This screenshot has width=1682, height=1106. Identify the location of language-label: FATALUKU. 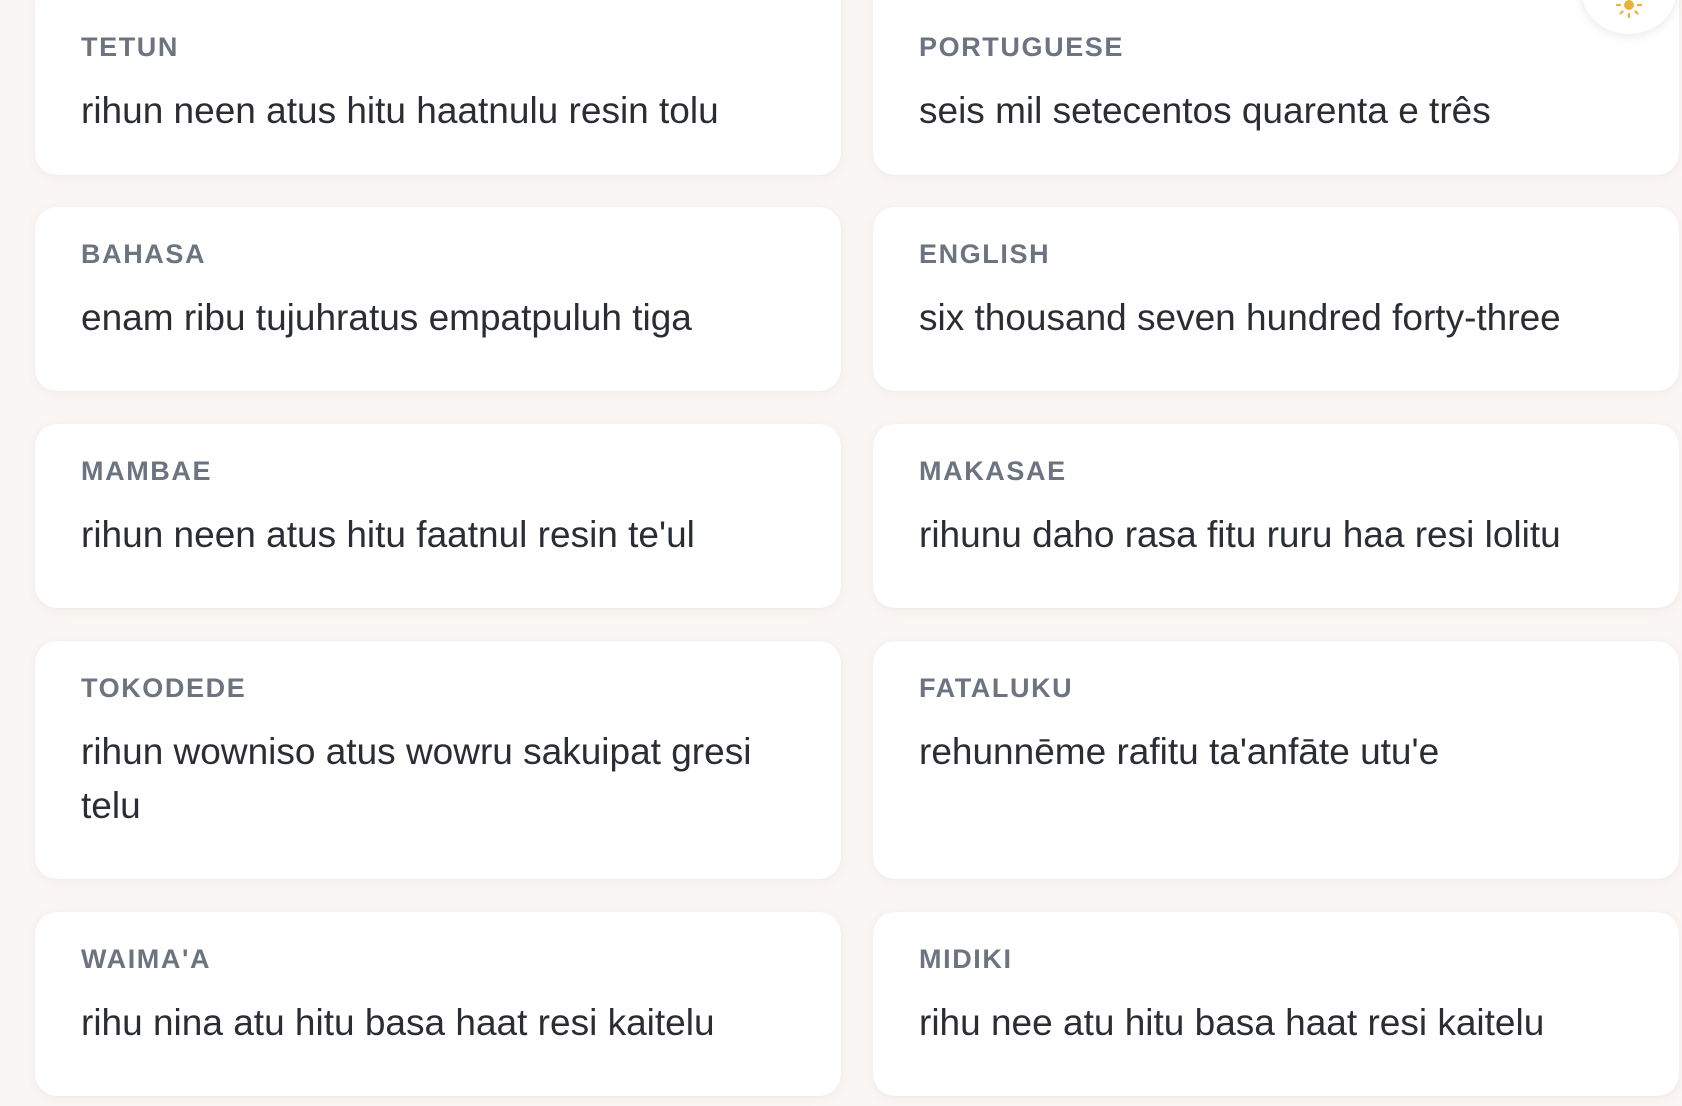
(996, 688).